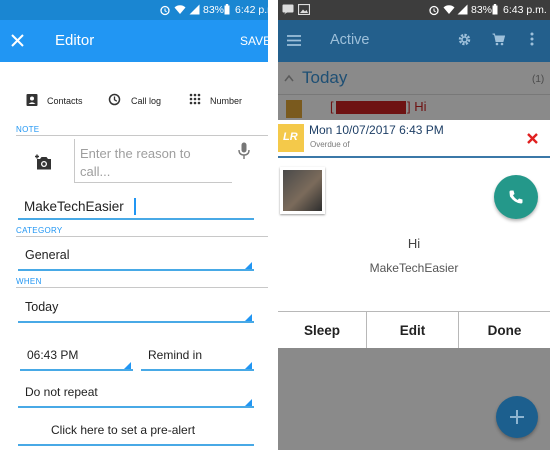 The width and height of the screenshot is (550, 450). I want to click on alarm-icon-right, so click(434, 10).